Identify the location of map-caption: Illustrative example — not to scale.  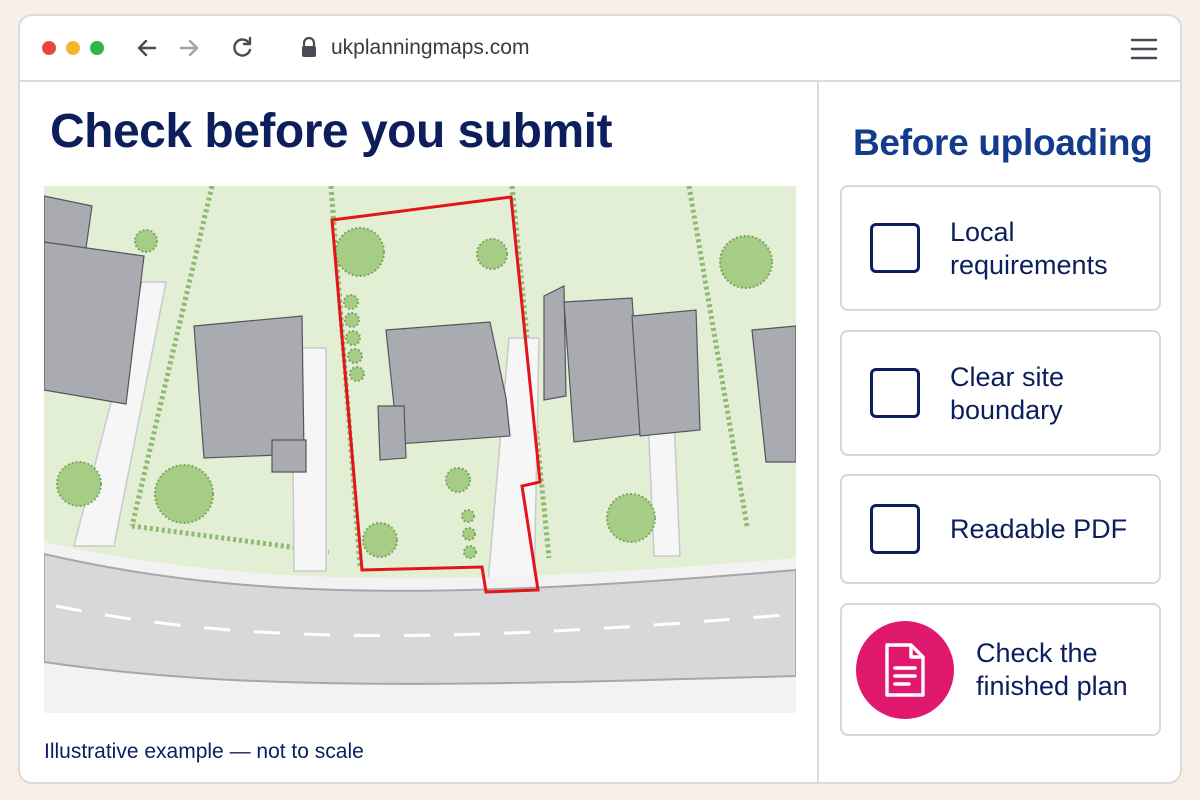
(204, 751).